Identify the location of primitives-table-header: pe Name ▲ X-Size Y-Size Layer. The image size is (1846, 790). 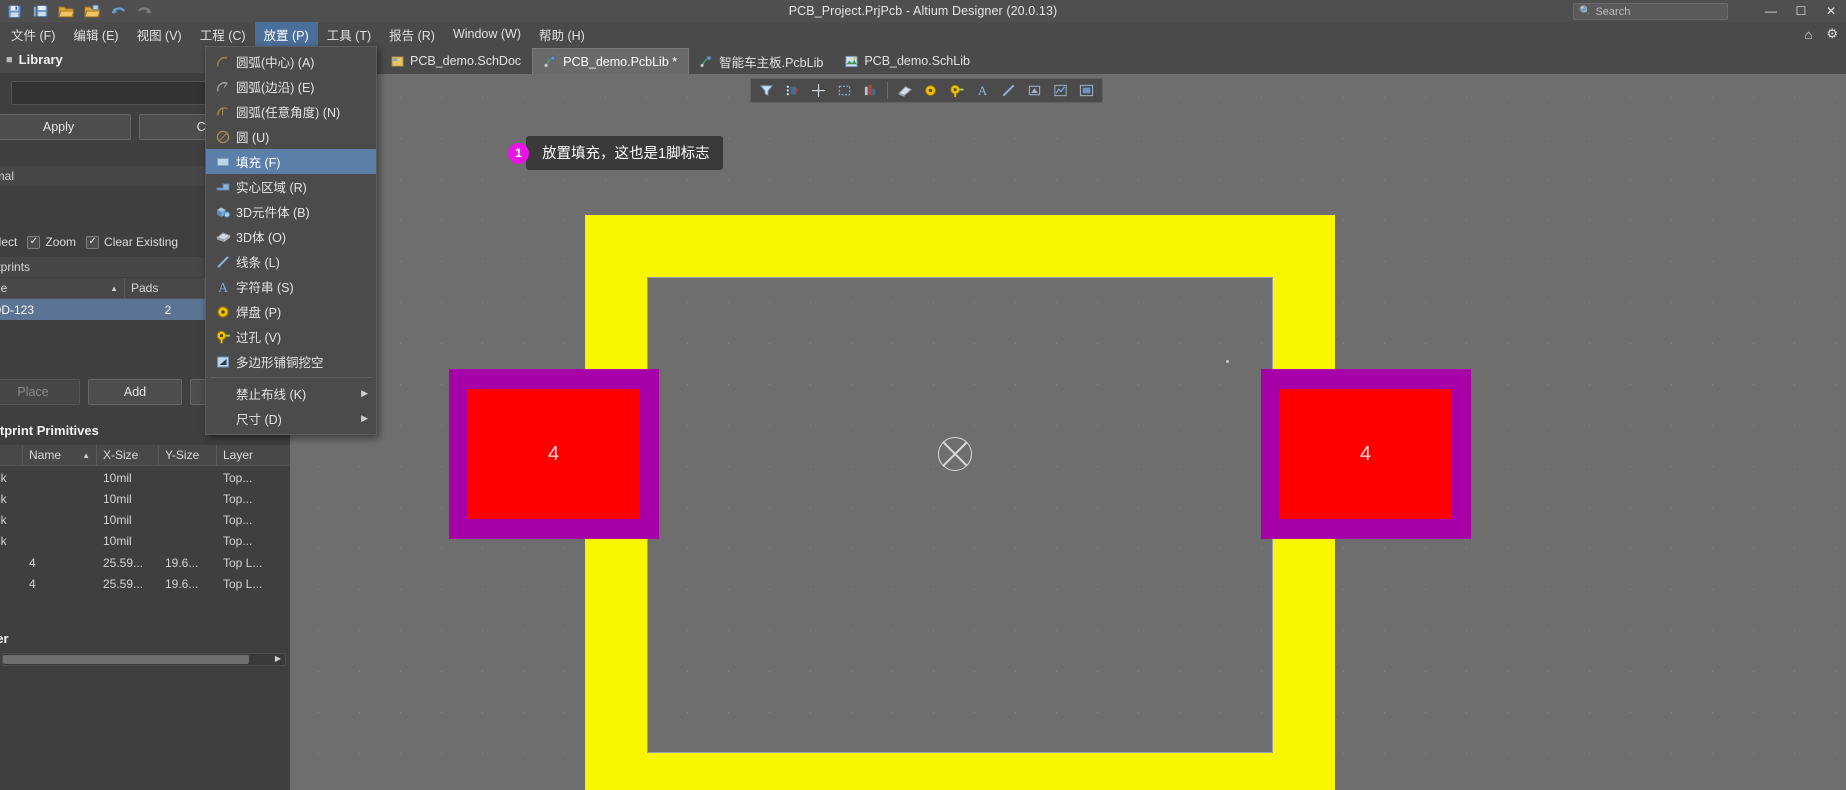
(145, 455).